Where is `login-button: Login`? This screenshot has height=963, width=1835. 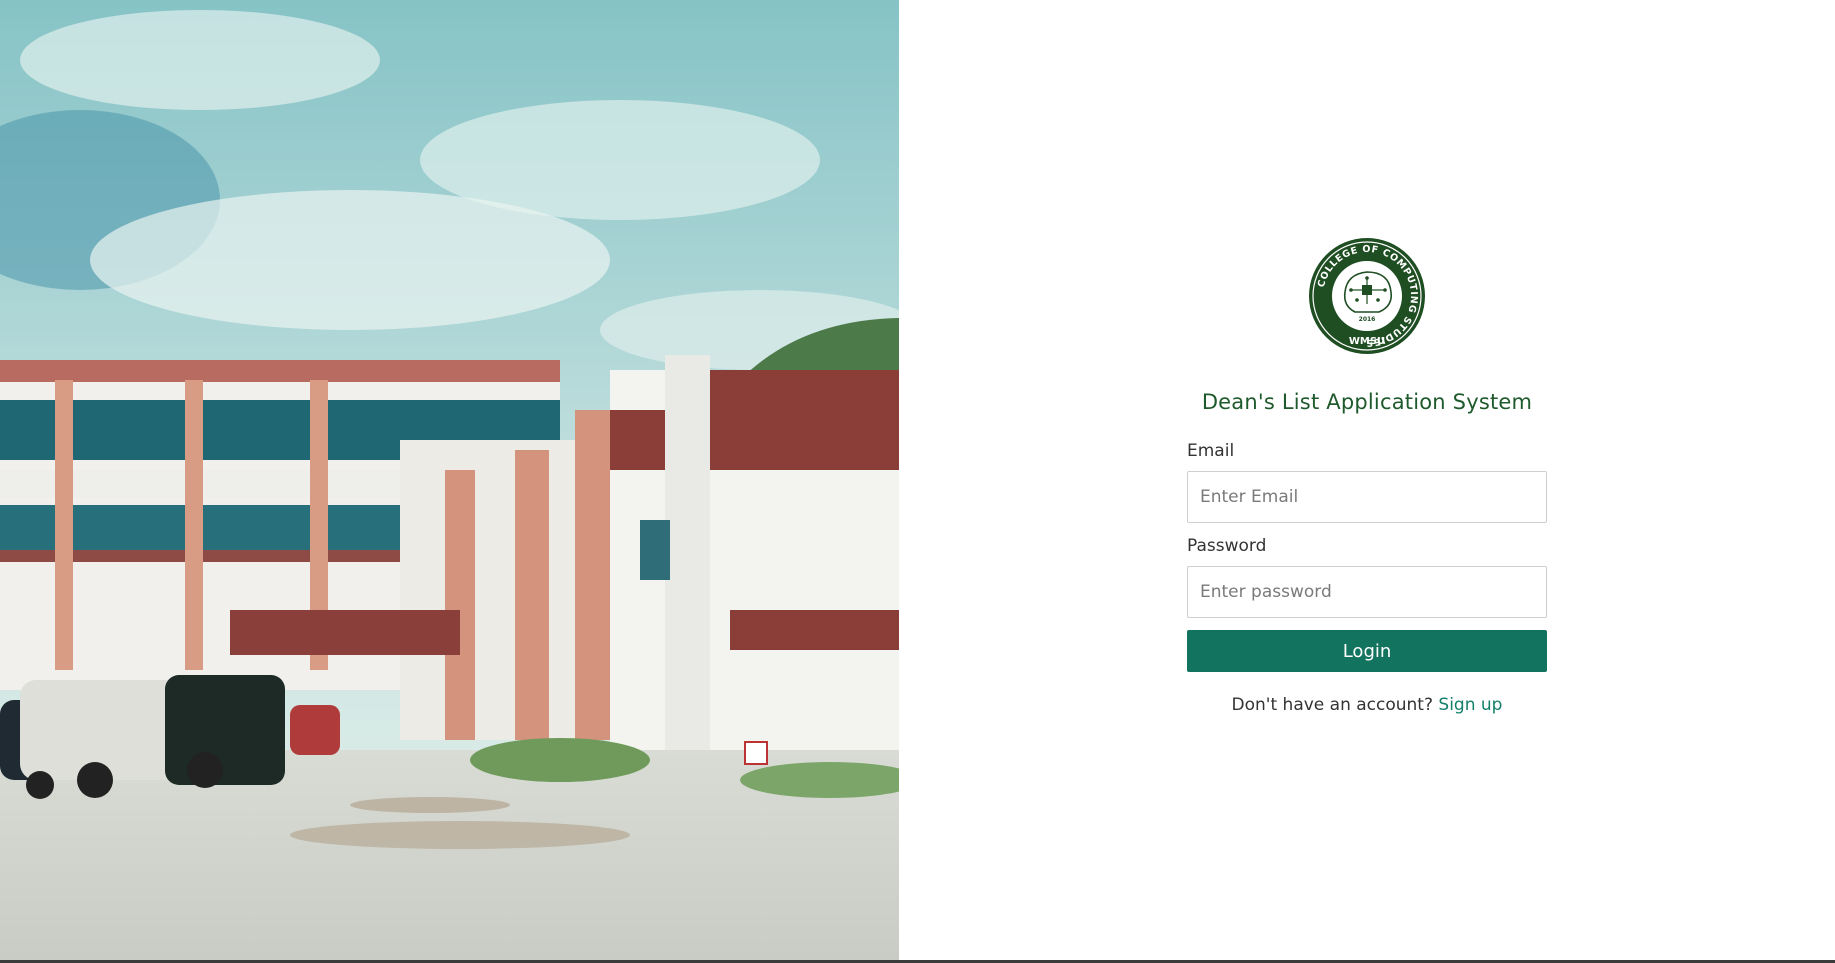
login-button: Login is located at coordinates (1367, 651).